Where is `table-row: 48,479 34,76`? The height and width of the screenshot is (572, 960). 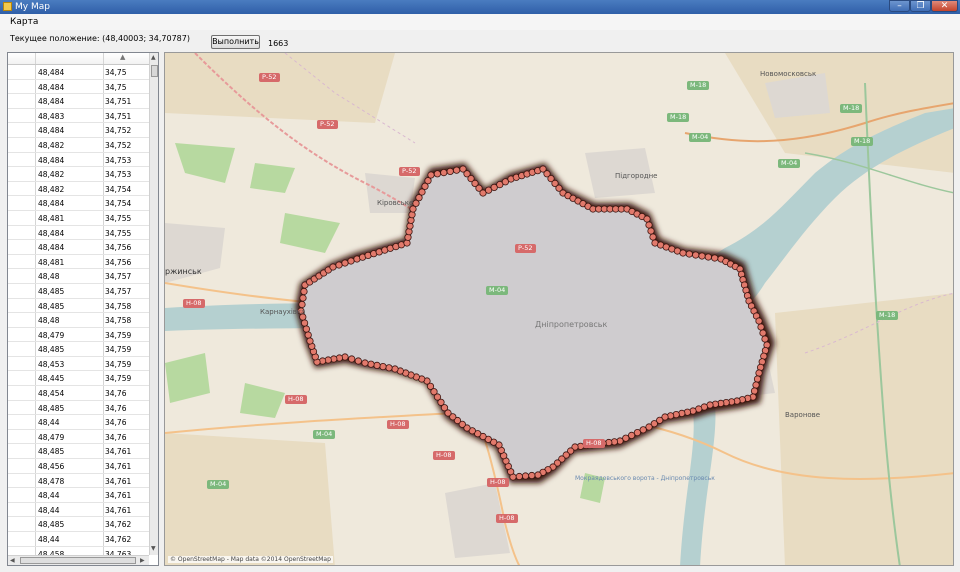 table-row: 48,479 34,76 is located at coordinates (78, 437).